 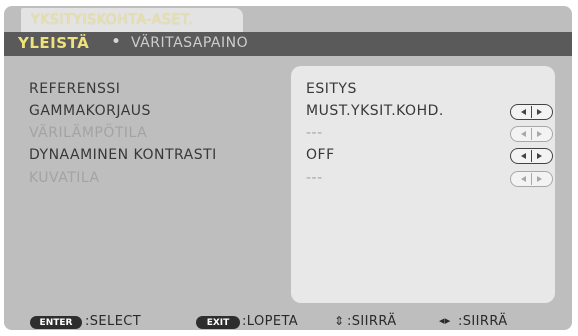 What do you see at coordinates (445, 320) in the screenshot?
I see `left-right-arrow-icon: ◂▸` at bounding box center [445, 320].